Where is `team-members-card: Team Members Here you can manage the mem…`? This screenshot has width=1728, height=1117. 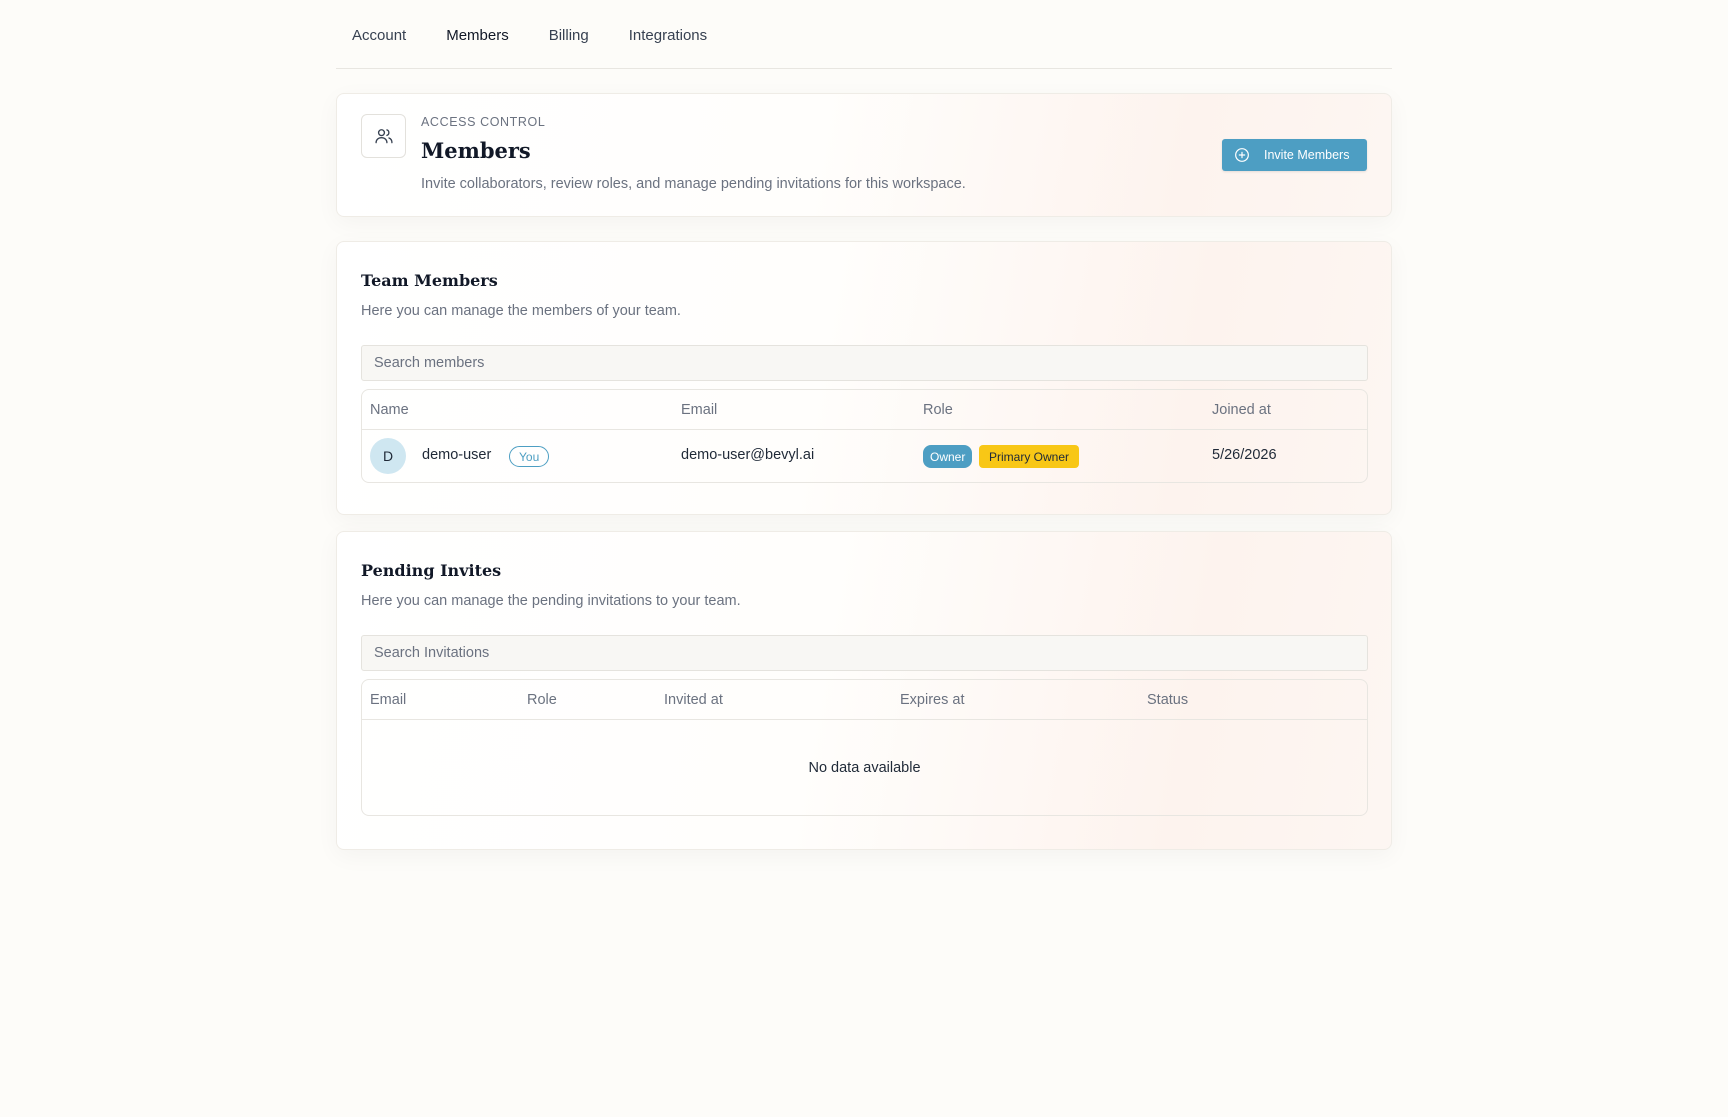
team-members-card: Team Members Here you can manage the mem… is located at coordinates (864, 378).